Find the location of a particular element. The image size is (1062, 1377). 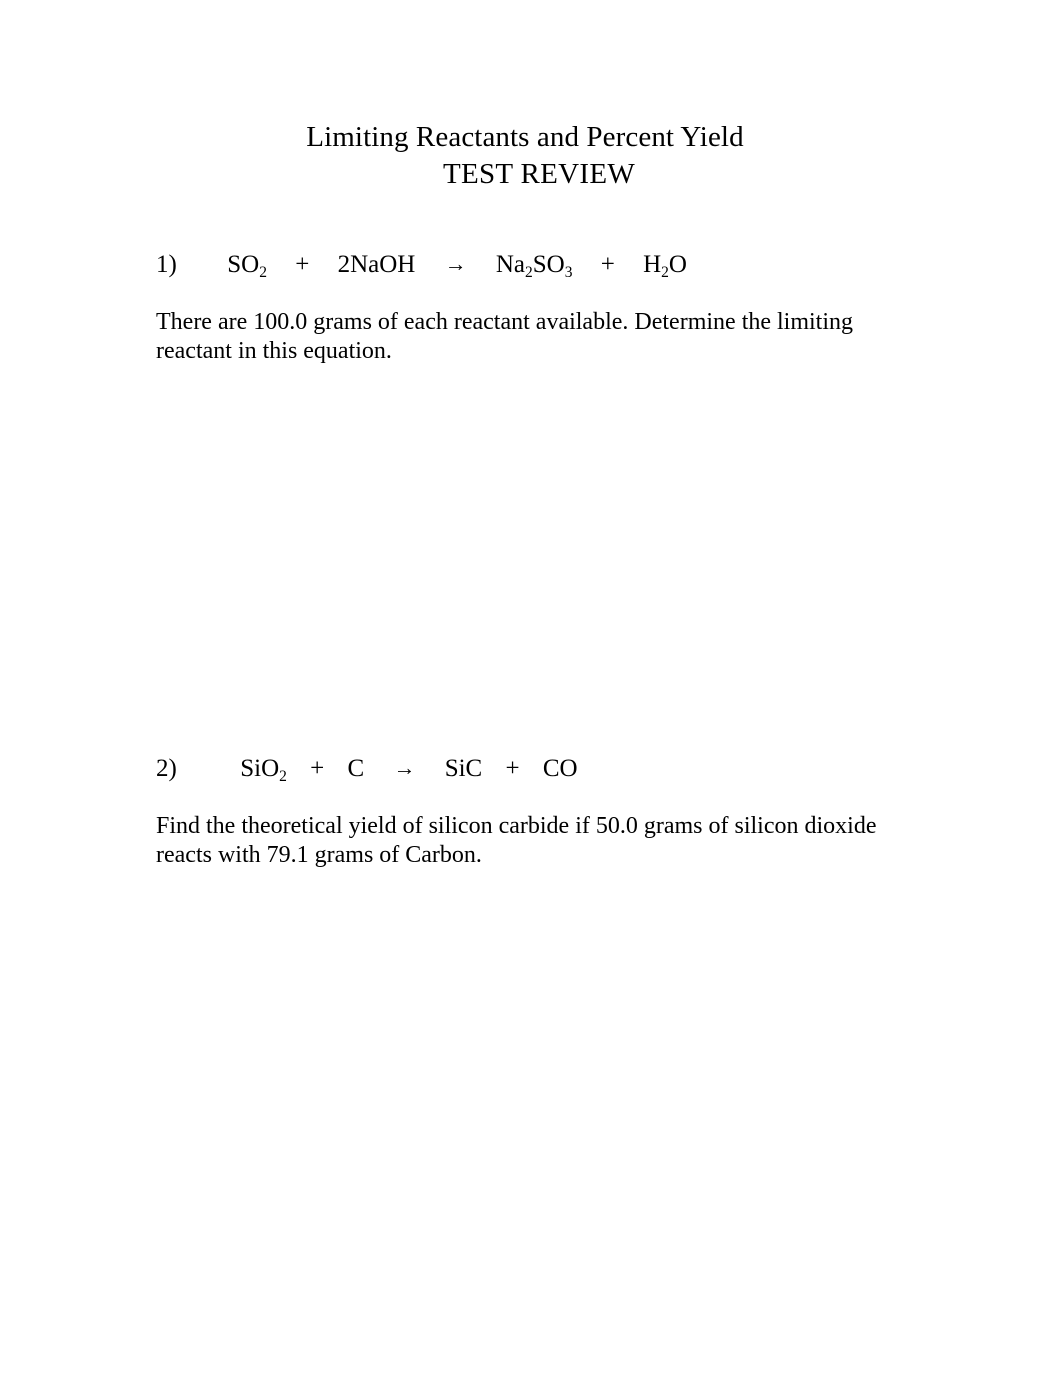

formula-base: H is located at coordinates (652, 264).